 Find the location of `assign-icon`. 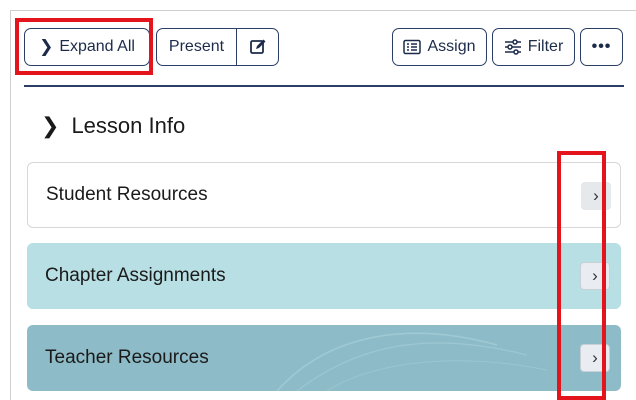

assign-icon is located at coordinates (412, 47).